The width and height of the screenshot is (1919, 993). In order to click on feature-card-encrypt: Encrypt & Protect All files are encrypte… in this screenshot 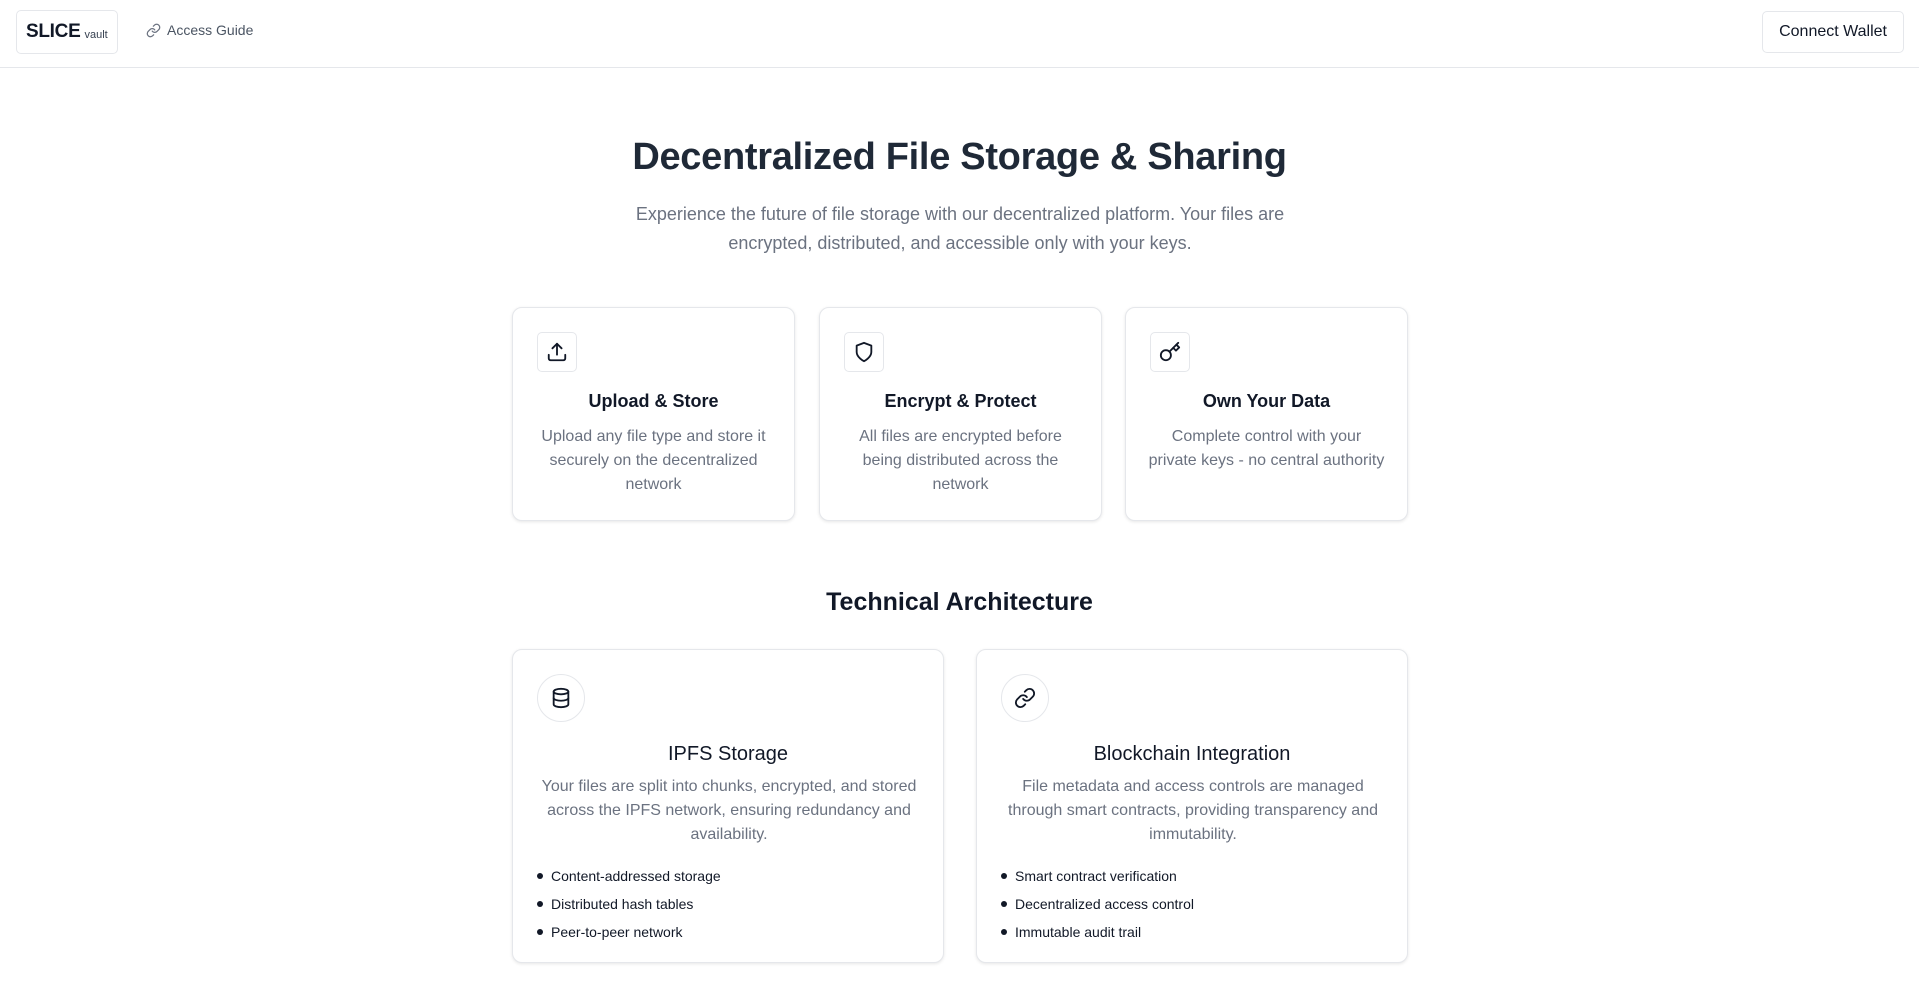, I will do `click(960, 414)`.